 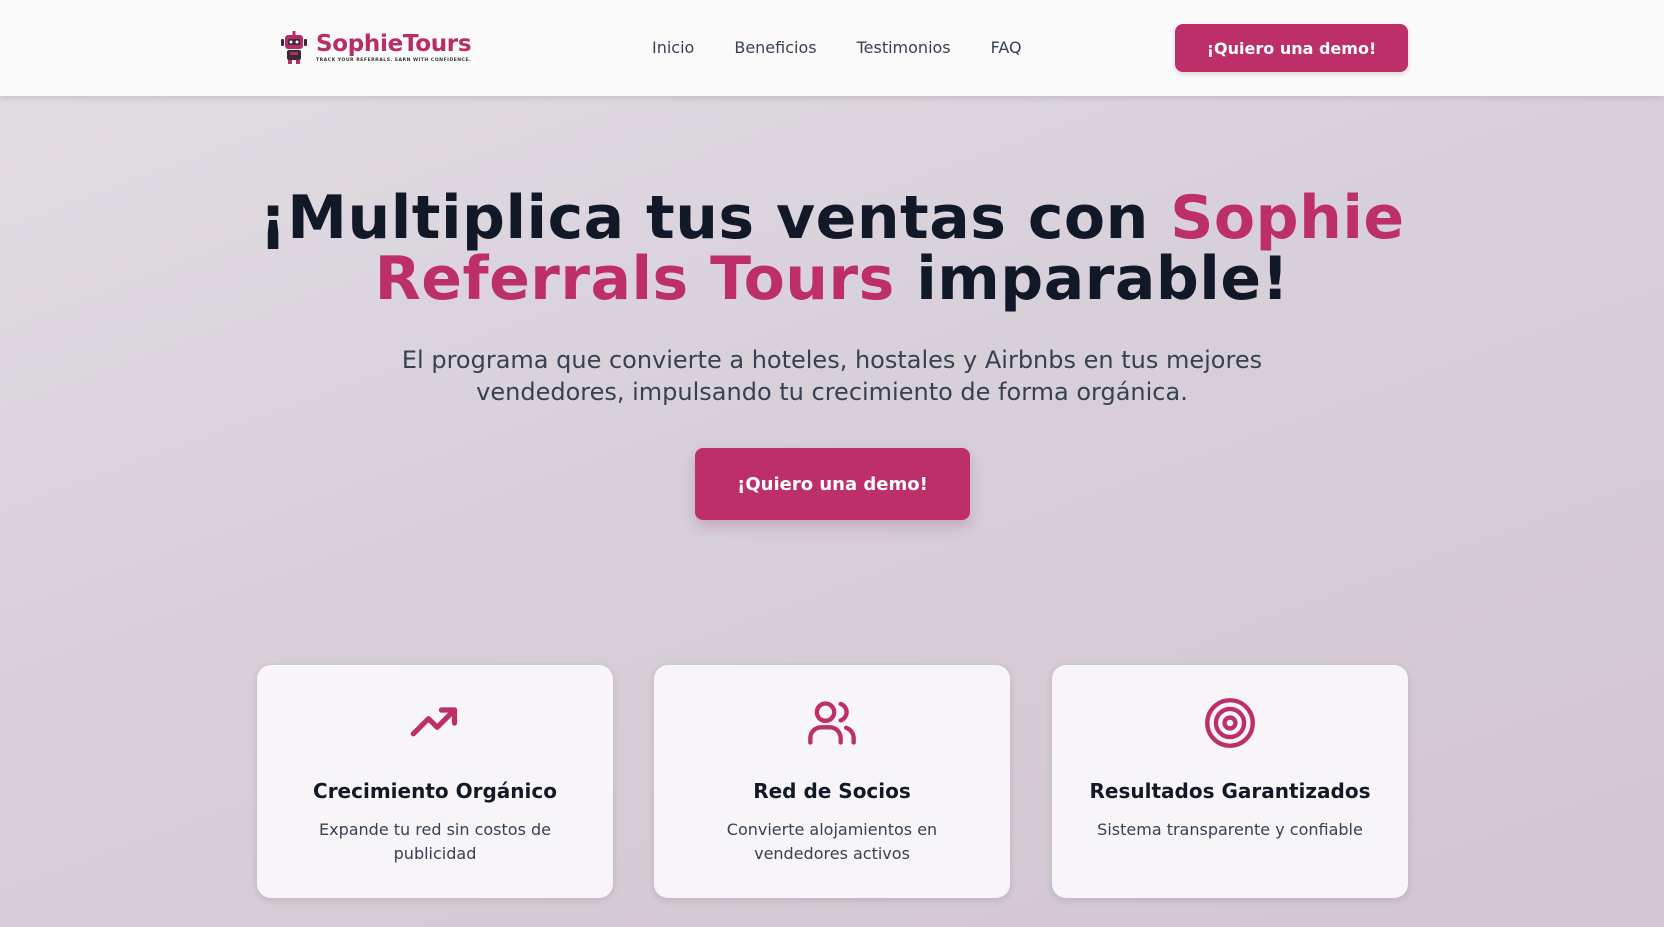 I want to click on users-icon, so click(x=832, y=723).